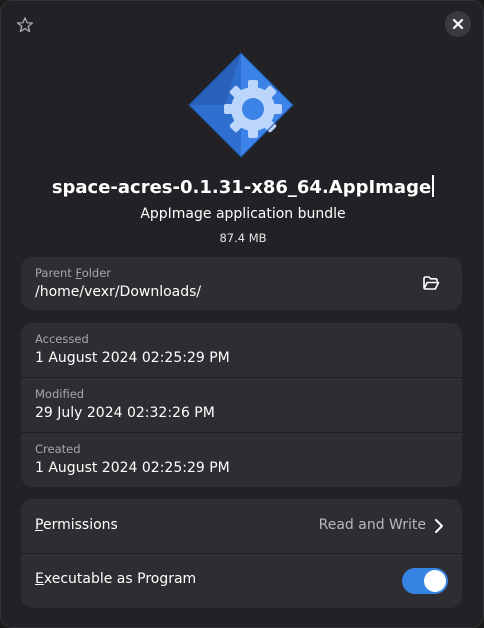 The width and height of the screenshot is (484, 628). I want to click on file-name-field: space-acres-0.1.31-x86_64.AppImage, so click(242, 186).